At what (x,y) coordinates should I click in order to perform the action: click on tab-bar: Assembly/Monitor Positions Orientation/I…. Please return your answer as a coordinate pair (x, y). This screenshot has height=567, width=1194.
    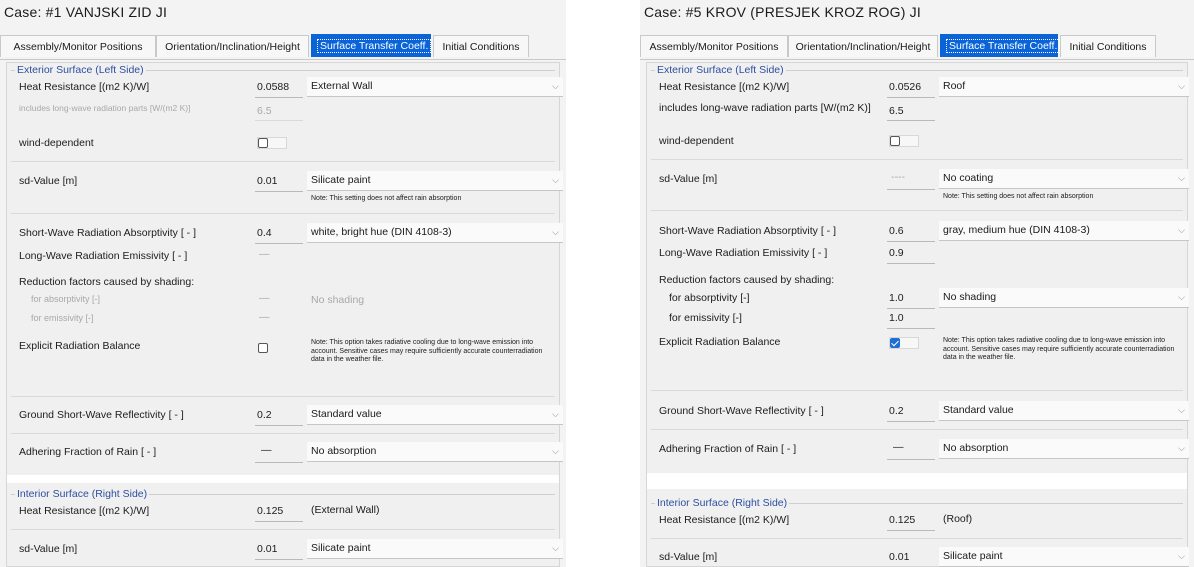
    Looking at the image, I should click on (917, 47).